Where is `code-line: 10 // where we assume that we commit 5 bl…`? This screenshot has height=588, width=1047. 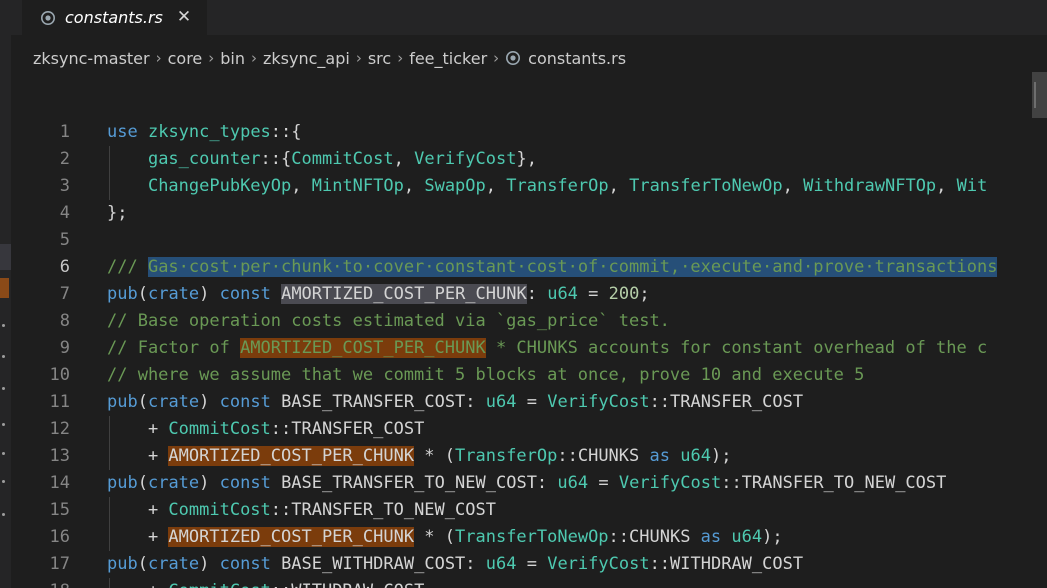
code-line: 10 // where we assume that we commit 5 bl… is located at coordinates (529, 375).